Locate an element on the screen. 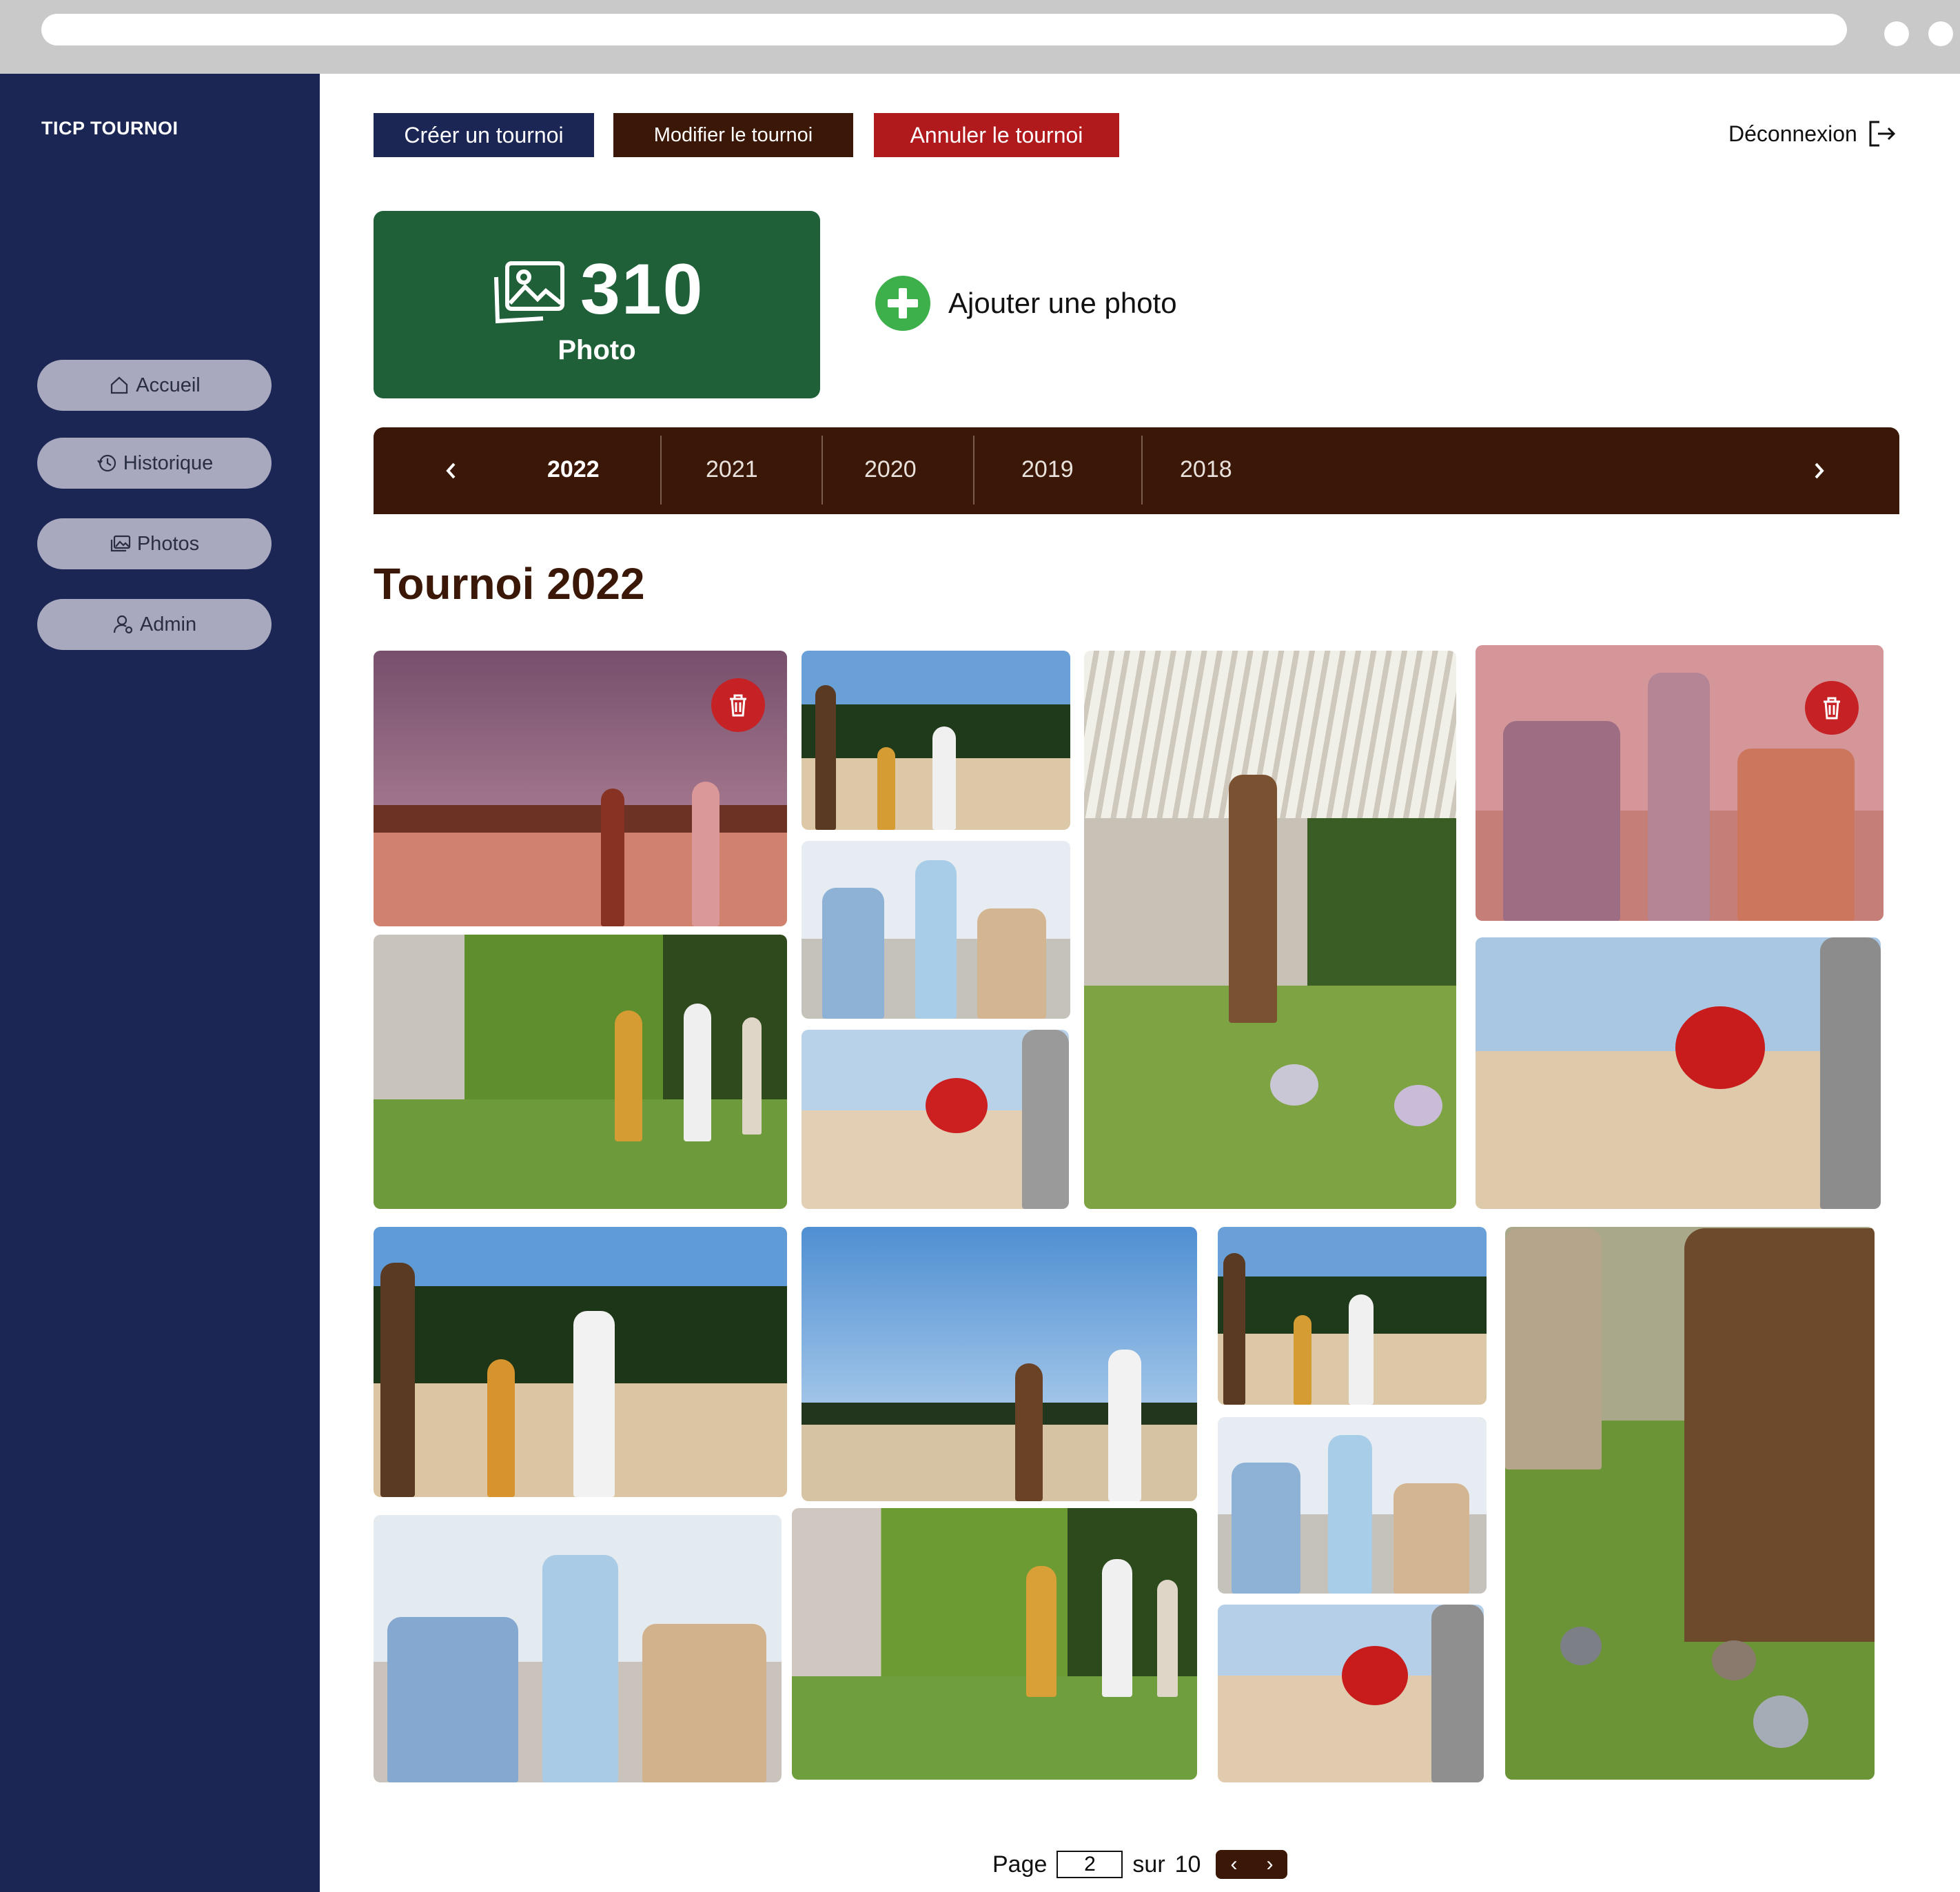 This screenshot has height=1892, width=1960. browser-chrome is located at coordinates (980, 37).